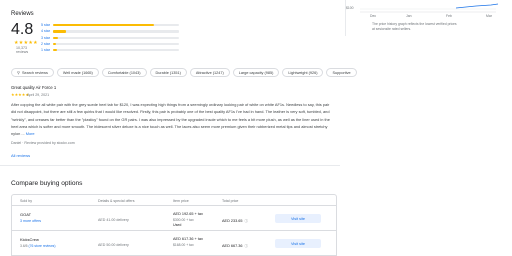  Describe the element at coordinates (188, 239) in the screenshot. I see `item-price: AED 617.36 + tax` at that location.